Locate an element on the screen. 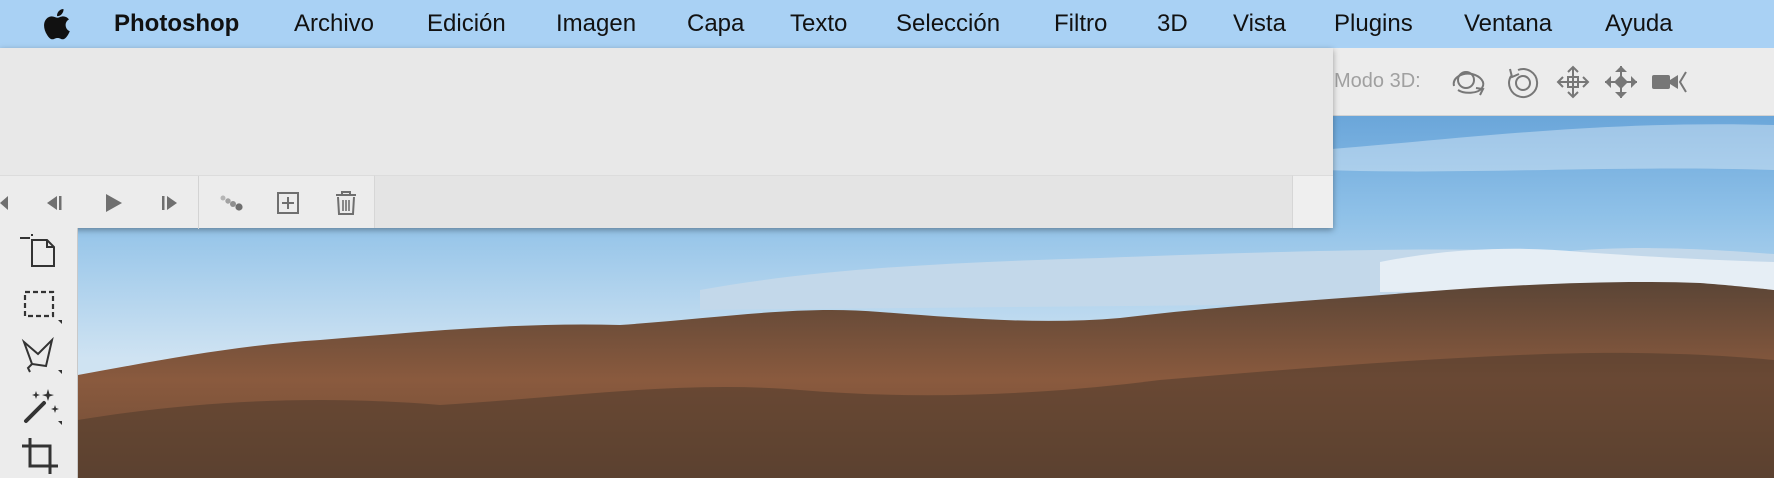 Image resolution: width=1774 pixels, height=478 pixels. mode-3d-label: Modo 3D: is located at coordinates (1377, 81).